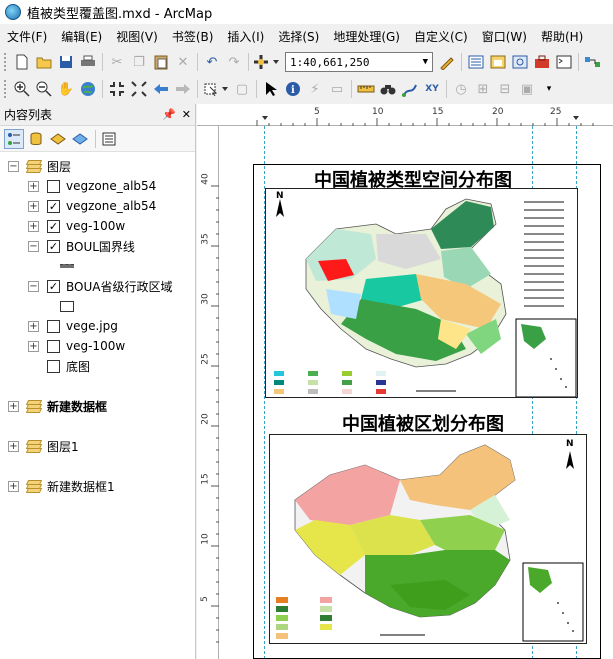 This screenshot has width=613, height=659. Describe the element at coordinates (593, 62) in the screenshot. I see `model-builder-icon` at that location.